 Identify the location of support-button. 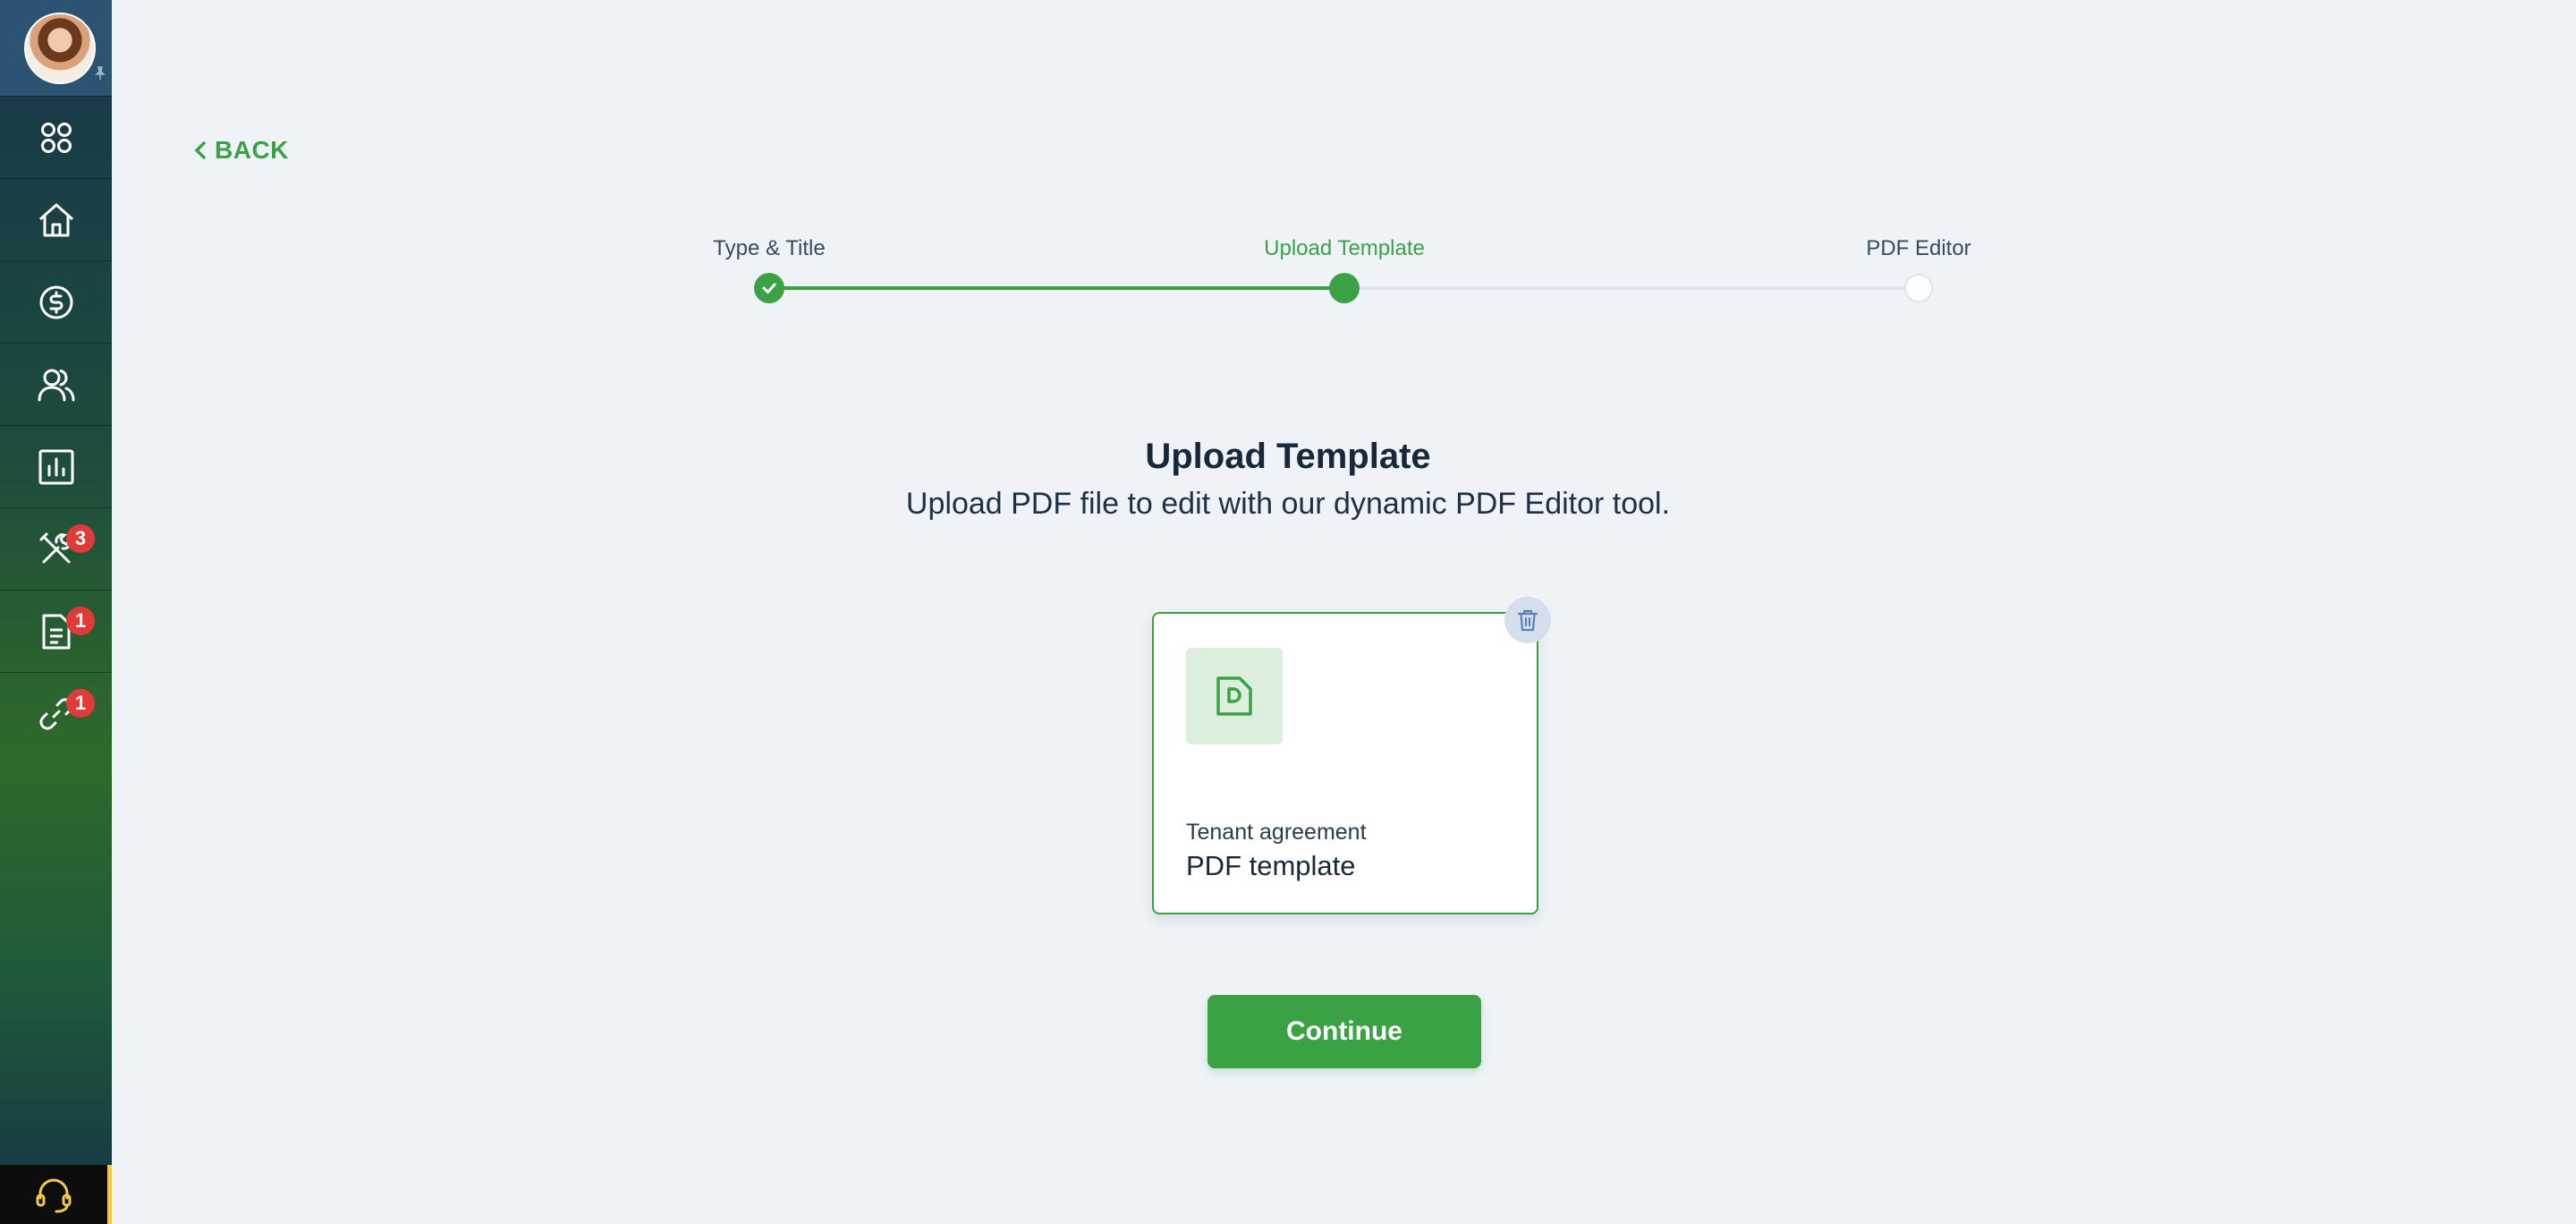
(56, 1194).